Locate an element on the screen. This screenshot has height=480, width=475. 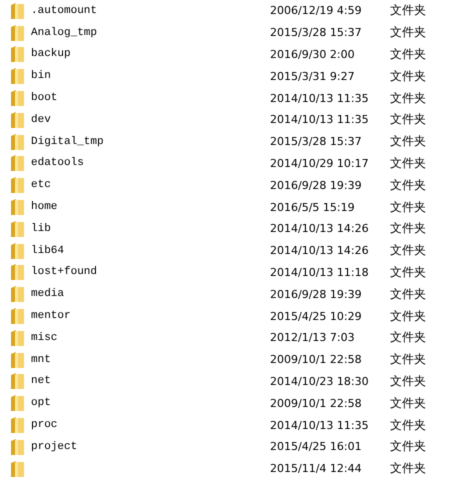
file-name: project is located at coordinates (54, 446).